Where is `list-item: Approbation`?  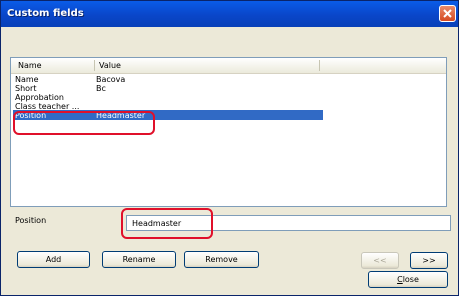
list-item: Approbation is located at coordinates (168, 97).